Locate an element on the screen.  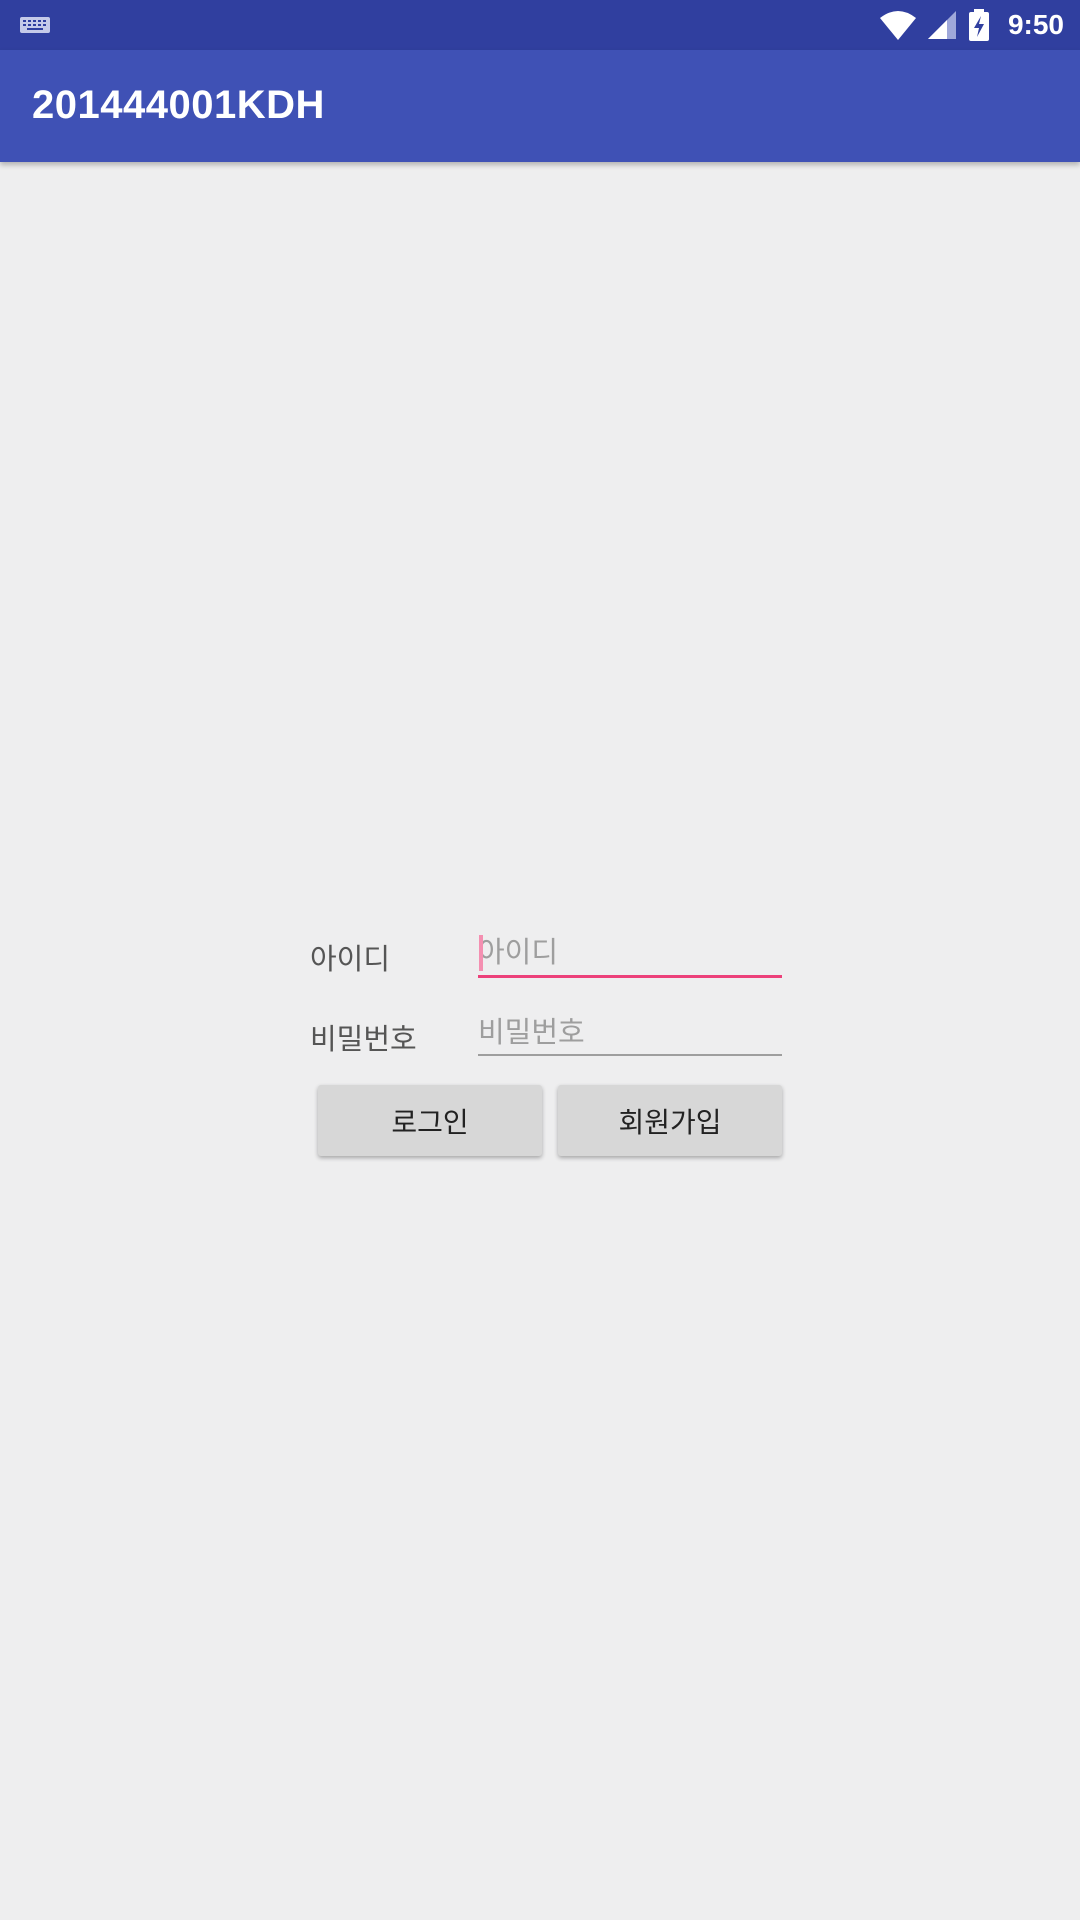
login-button: 로그인 is located at coordinates (430, 1120).